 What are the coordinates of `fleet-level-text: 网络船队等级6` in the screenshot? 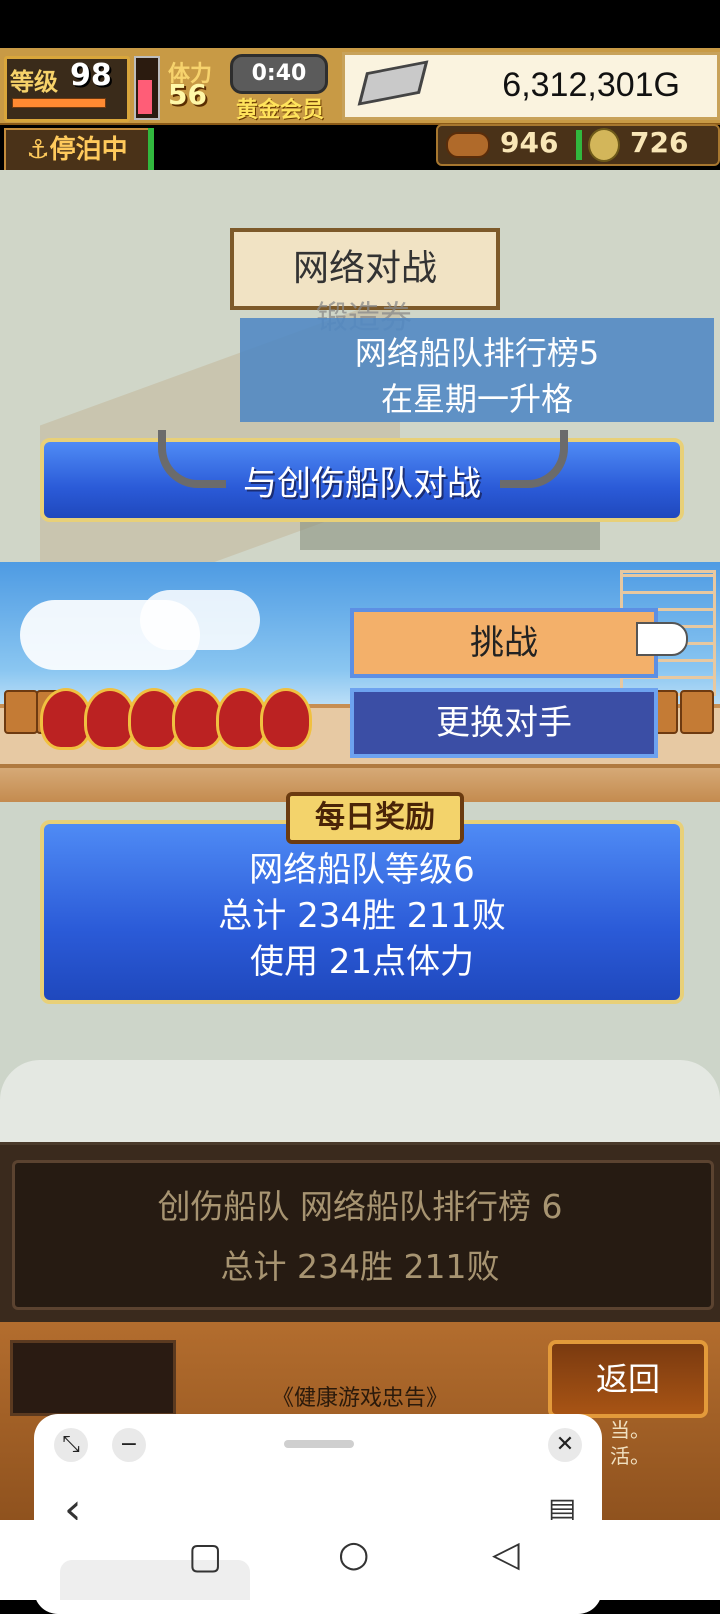 It's located at (362, 870).